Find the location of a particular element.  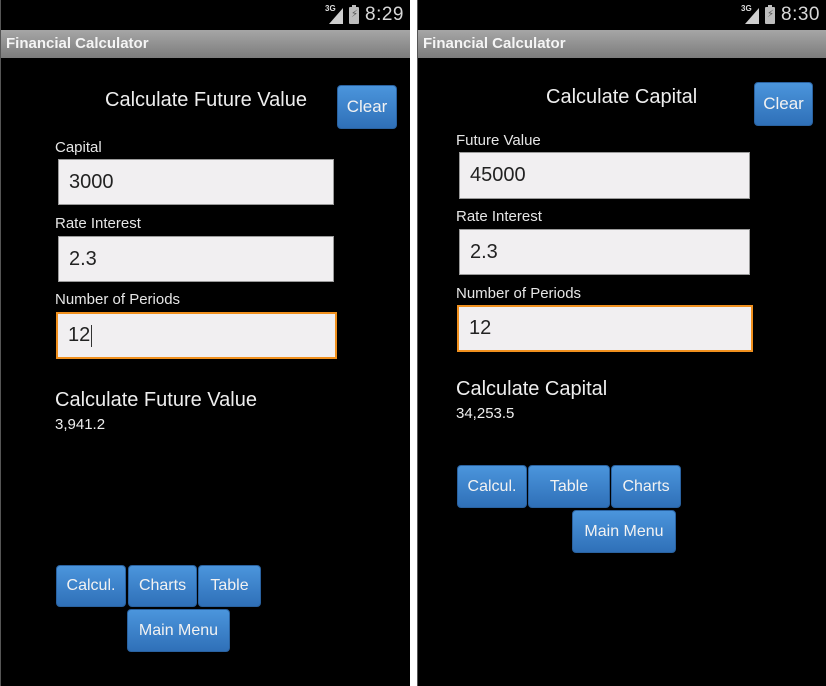

result-title: Calculate Future Value is located at coordinates (156, 400).